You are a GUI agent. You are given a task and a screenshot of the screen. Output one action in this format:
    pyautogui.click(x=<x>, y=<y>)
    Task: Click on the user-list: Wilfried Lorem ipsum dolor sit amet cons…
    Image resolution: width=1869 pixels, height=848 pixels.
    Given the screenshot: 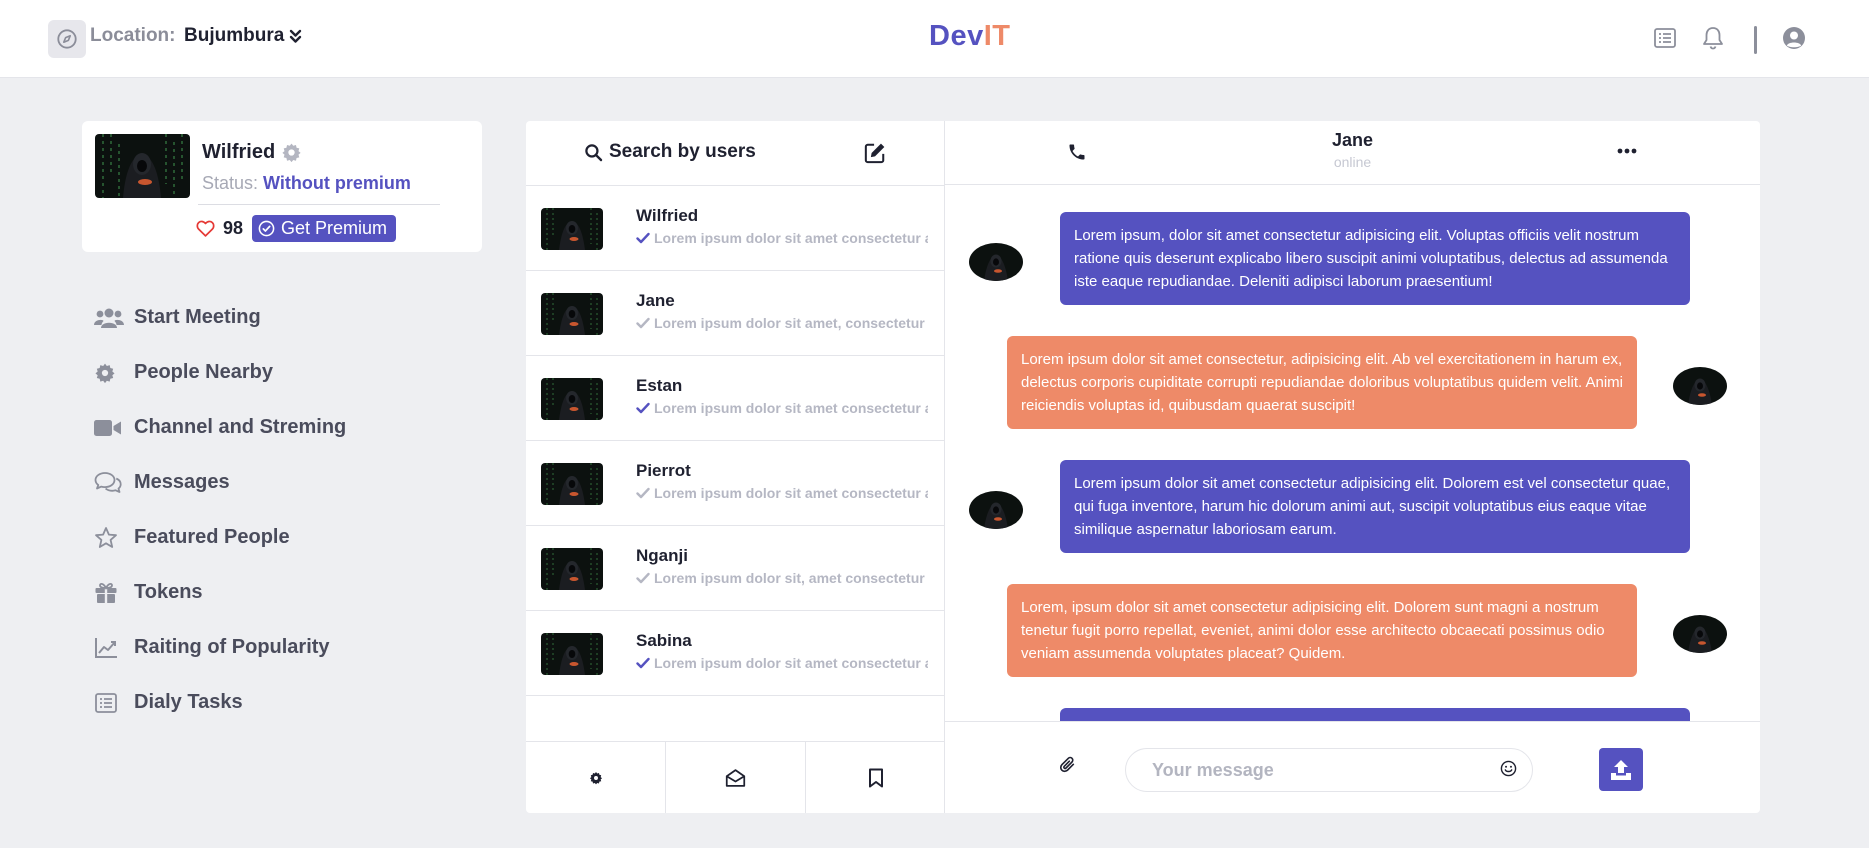 What is the action you would take?
    pyautogui.click(x=735, y=441)
    